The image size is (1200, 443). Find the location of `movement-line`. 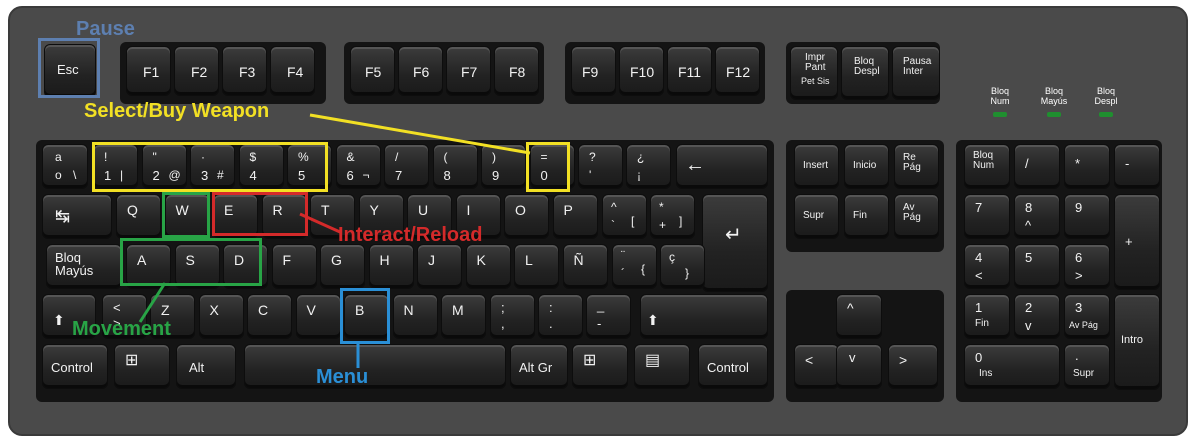

movement-line is located at coordinates (152, 302).